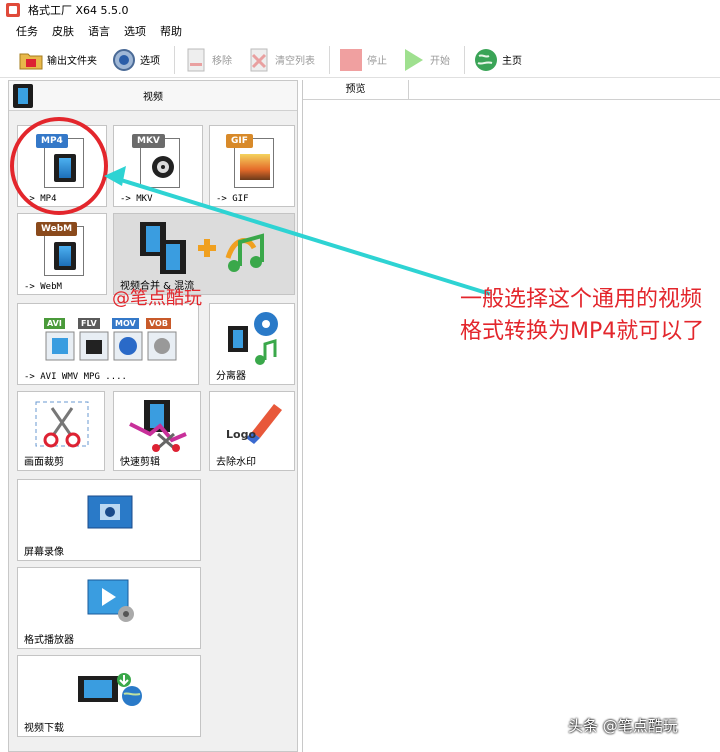 This screenshot has width=720, height=752. I want to click on video-download-icon, so click(110, 689).